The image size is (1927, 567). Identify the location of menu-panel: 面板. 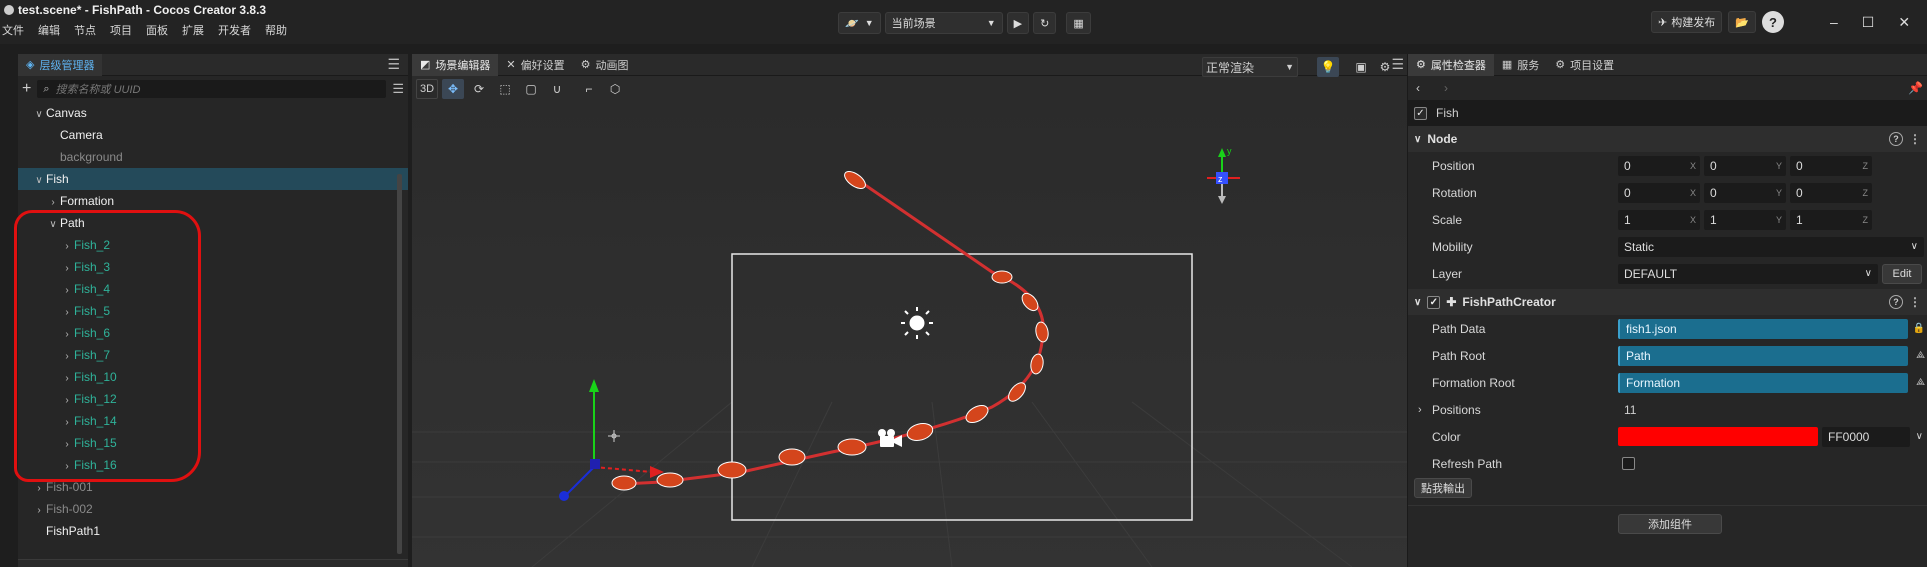
(157, 30).